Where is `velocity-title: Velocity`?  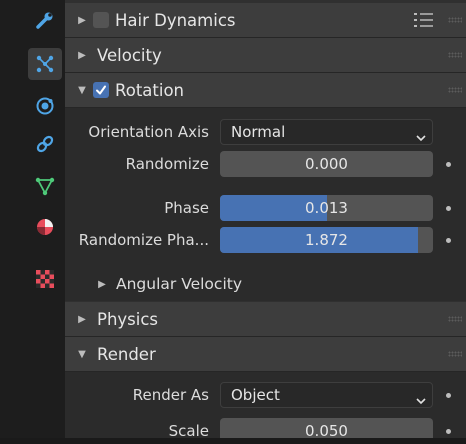 velocity-title: Velocity is located at coordinates (129, 55).